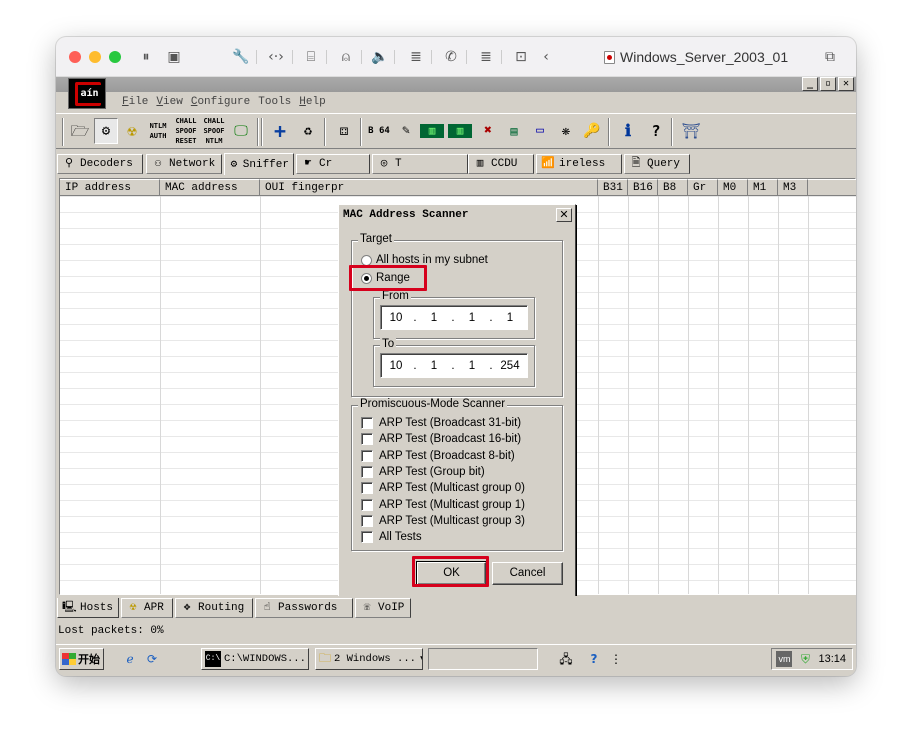 This screenshot has height=750, width=912. What do you see at coordinates (457, 215) in the screenshot?
I see `dialog-title: MAC Address Scanner` at bounding box center [457, 215].